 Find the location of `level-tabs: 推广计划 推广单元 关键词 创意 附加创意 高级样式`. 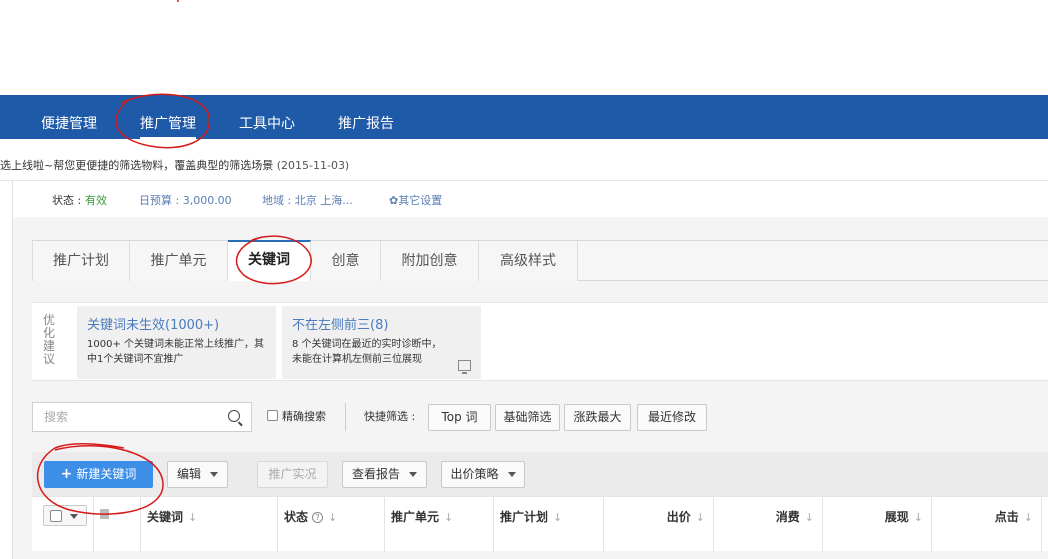

level-tabs: 推广计划 推广单元 关键词 创意 附加创意 高级样式 is located at coordinates (540, 260).